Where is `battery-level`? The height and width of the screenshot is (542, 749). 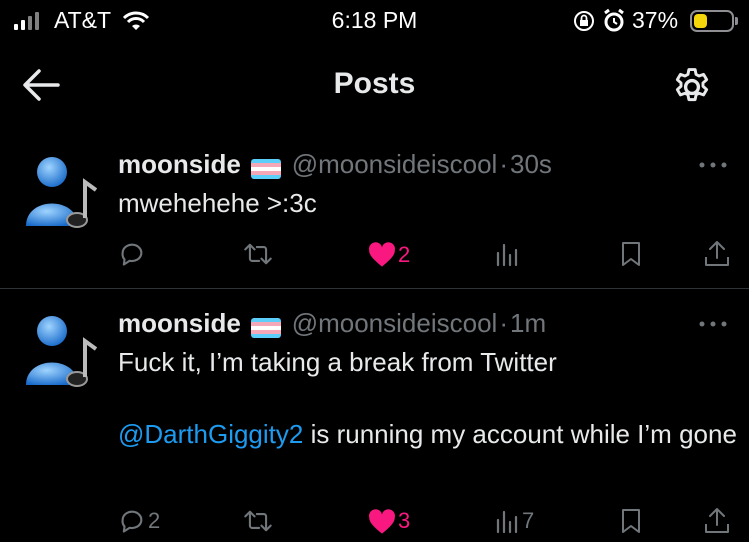
battery-level is located at coordinates (700, 21).